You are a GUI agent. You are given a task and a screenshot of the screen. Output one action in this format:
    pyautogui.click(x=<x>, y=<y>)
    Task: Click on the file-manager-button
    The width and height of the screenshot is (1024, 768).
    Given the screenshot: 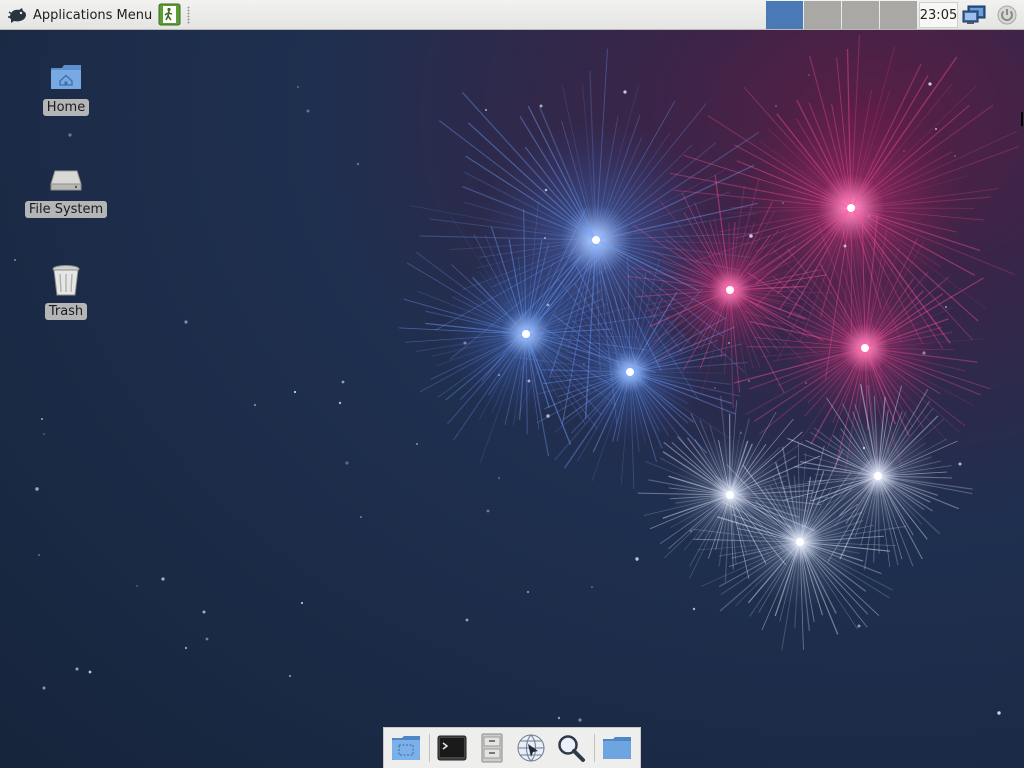 What is the action you would take?
    pyautogui.click(x=492, y=748)
    